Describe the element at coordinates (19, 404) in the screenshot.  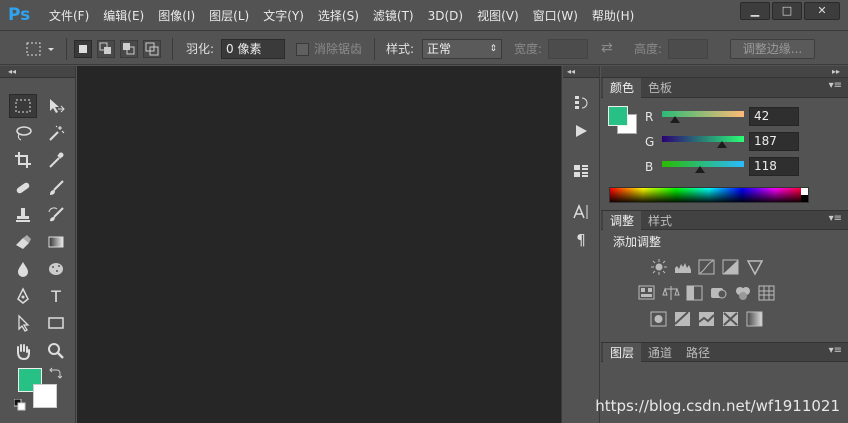
I see `default-colors-icon` at that location.